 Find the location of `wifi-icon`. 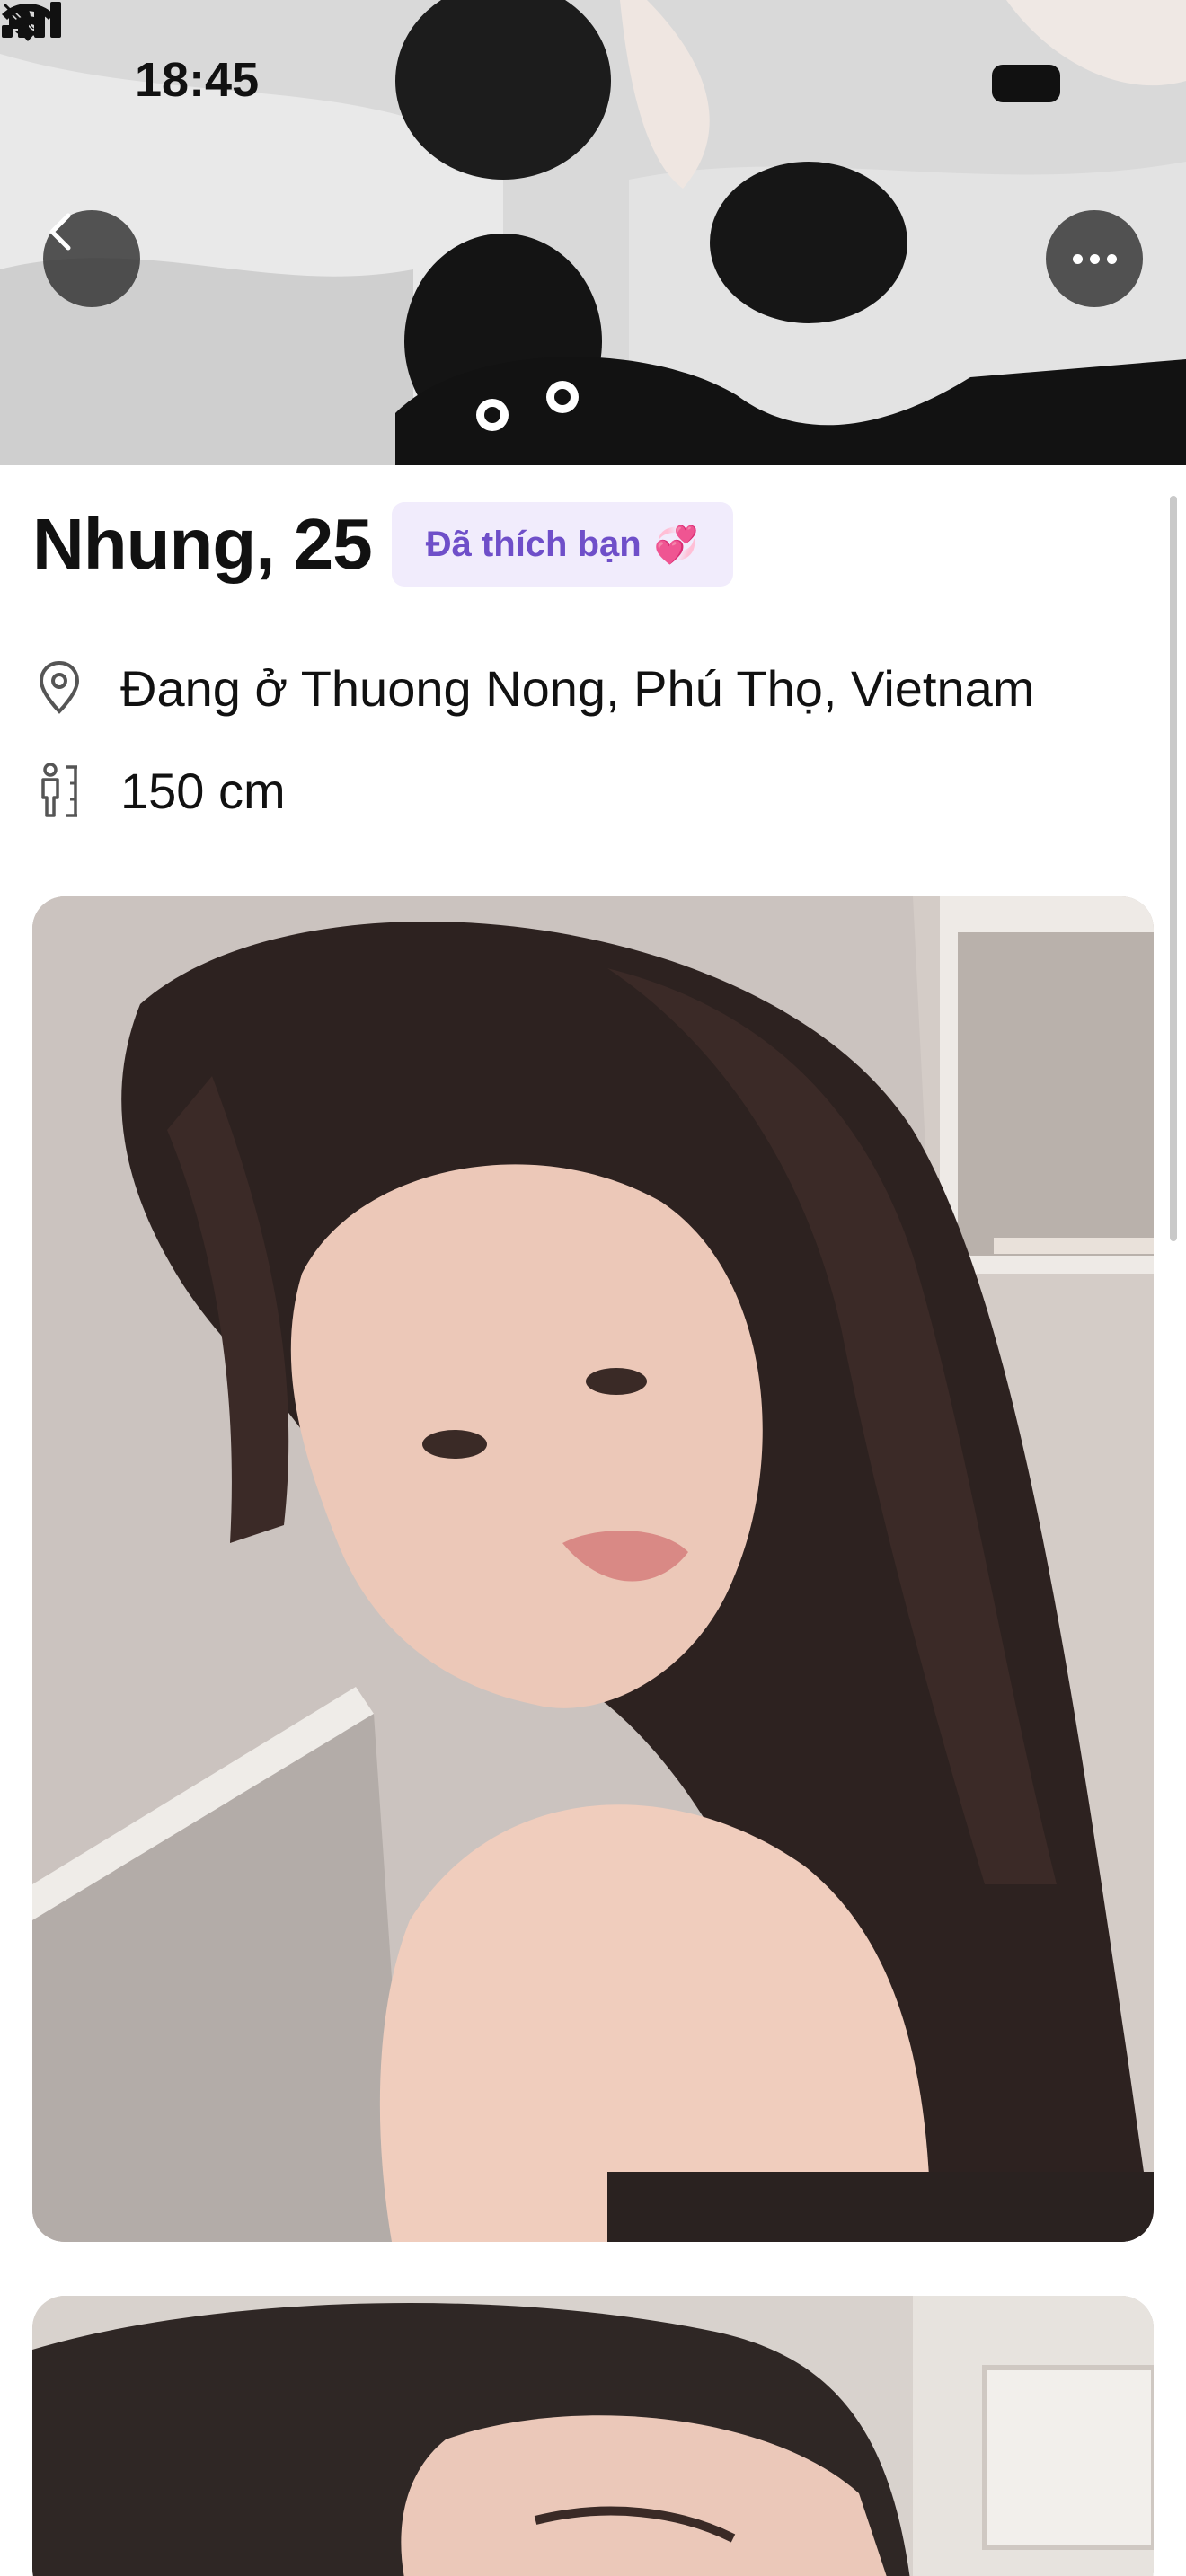

wifi-icon is located at coordinates (28, 22).